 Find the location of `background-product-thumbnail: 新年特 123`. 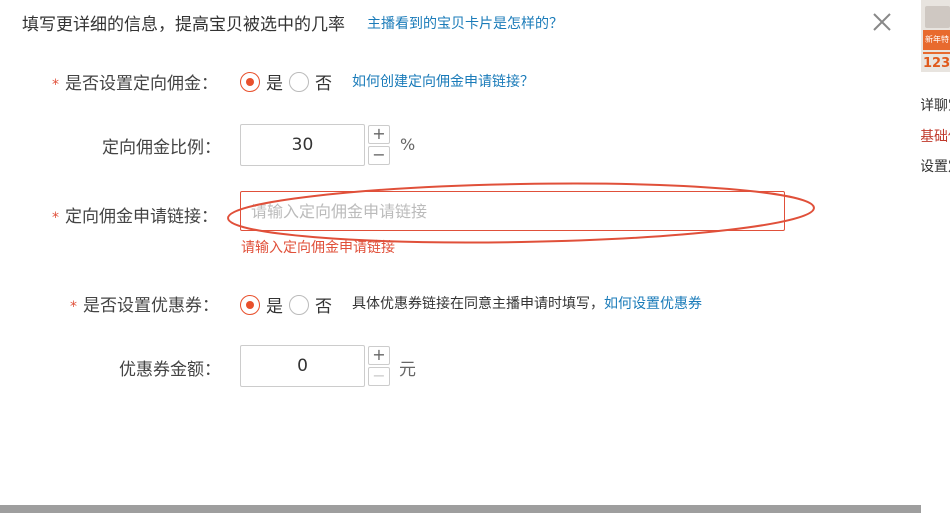

background-product-thumbnail: 新年特 123 is located at coordinates (935, 36).